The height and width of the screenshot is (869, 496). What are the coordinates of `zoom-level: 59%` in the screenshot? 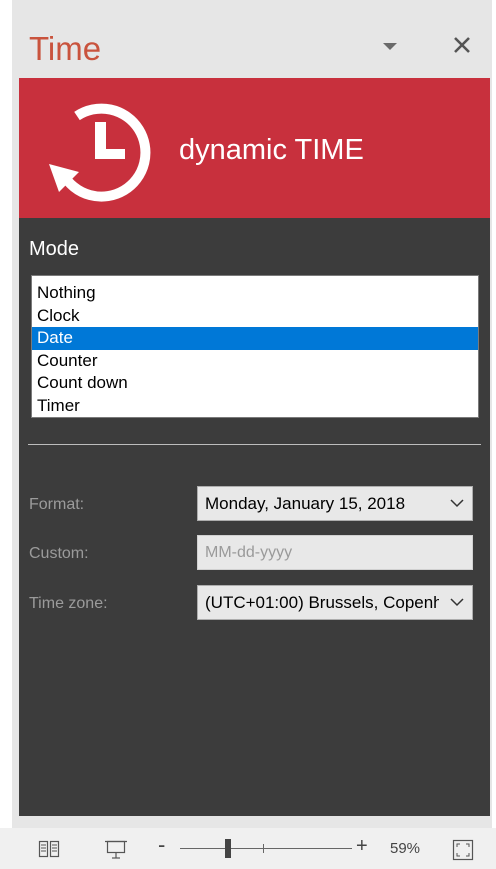 It's located at (405, 848).